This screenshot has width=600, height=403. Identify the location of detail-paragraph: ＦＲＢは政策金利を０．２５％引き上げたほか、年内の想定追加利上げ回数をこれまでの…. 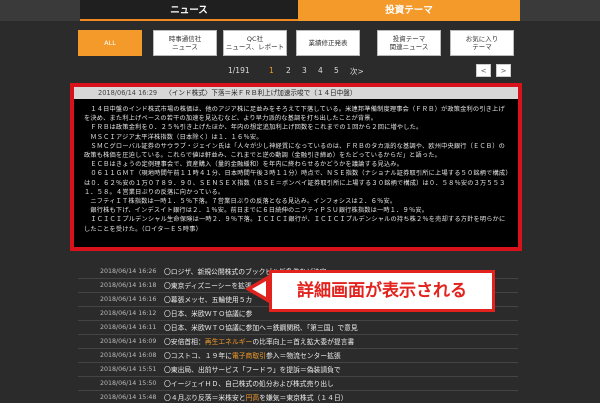
(253, 128).